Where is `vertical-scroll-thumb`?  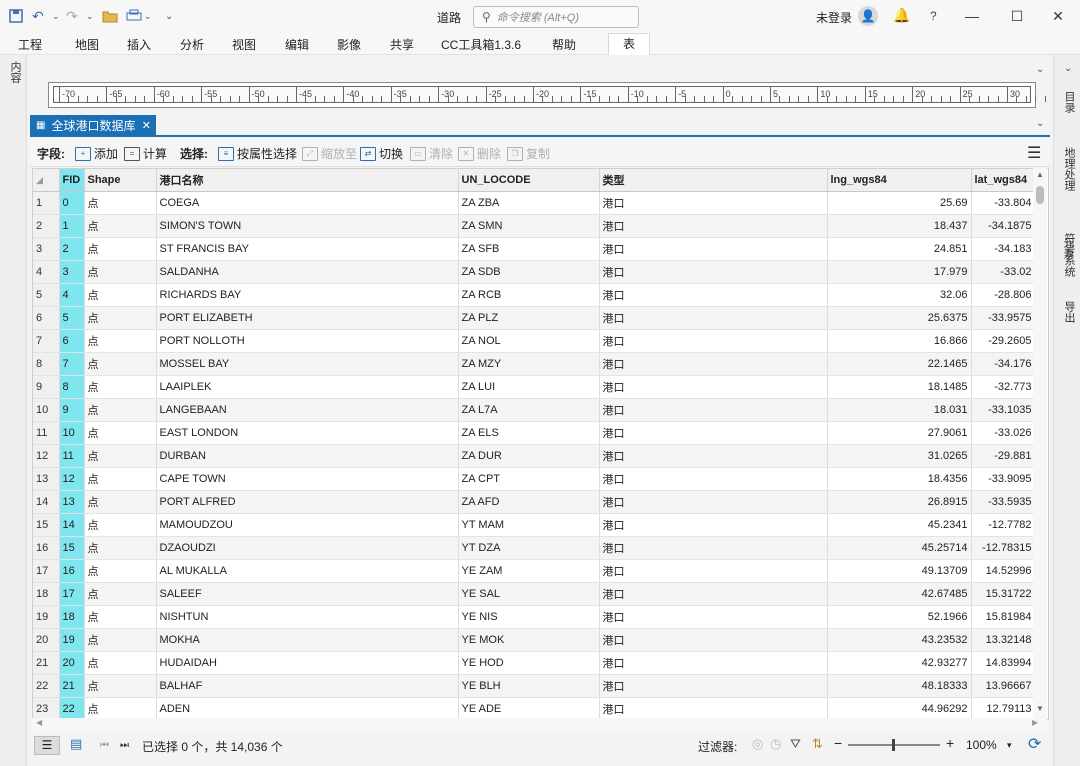
vertical-scroll-thumb is located at coordinates (1040, 195).